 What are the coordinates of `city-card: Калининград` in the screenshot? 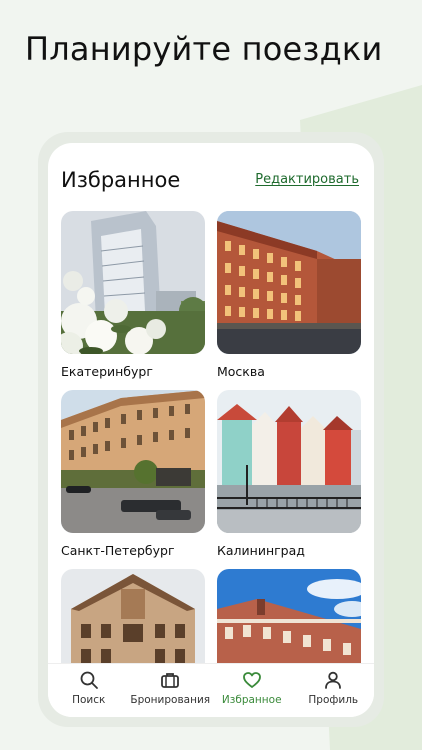 It's located at (289, 474).